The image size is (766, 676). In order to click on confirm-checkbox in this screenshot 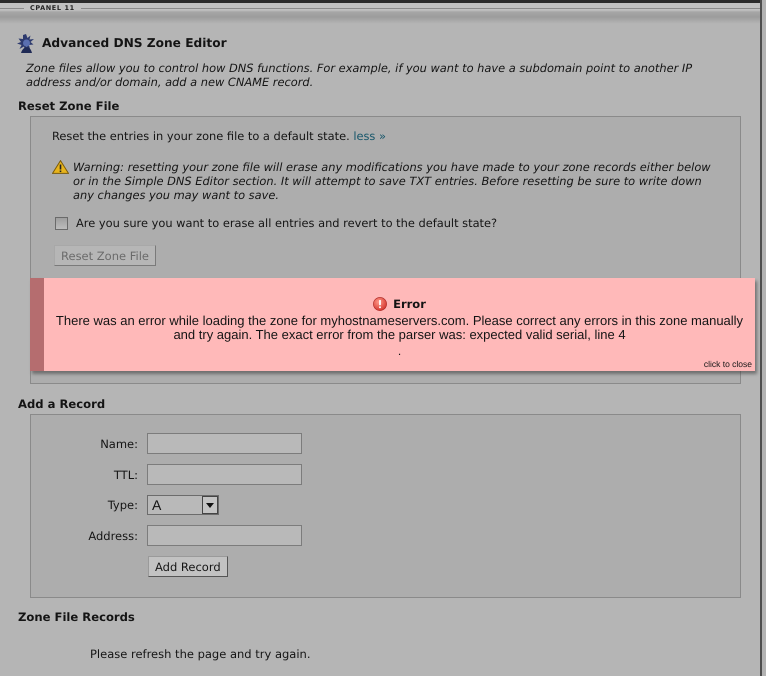, I will do `click(61, 223)`.